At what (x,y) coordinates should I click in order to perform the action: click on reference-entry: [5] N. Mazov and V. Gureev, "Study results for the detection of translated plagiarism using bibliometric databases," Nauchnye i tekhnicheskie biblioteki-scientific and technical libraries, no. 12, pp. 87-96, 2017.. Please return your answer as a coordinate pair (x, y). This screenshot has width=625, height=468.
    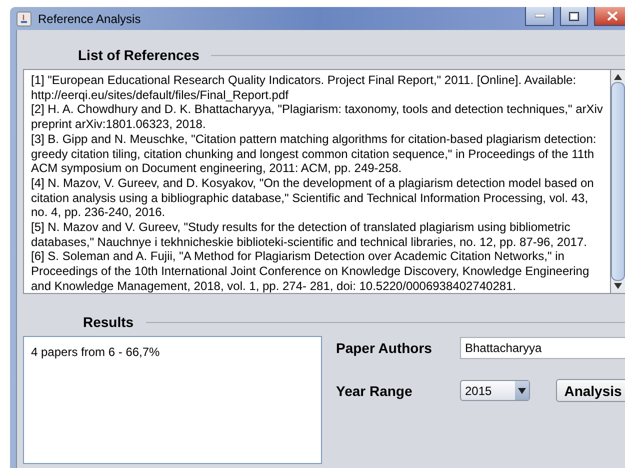
    Looking at the image, I should click on (309, 235).